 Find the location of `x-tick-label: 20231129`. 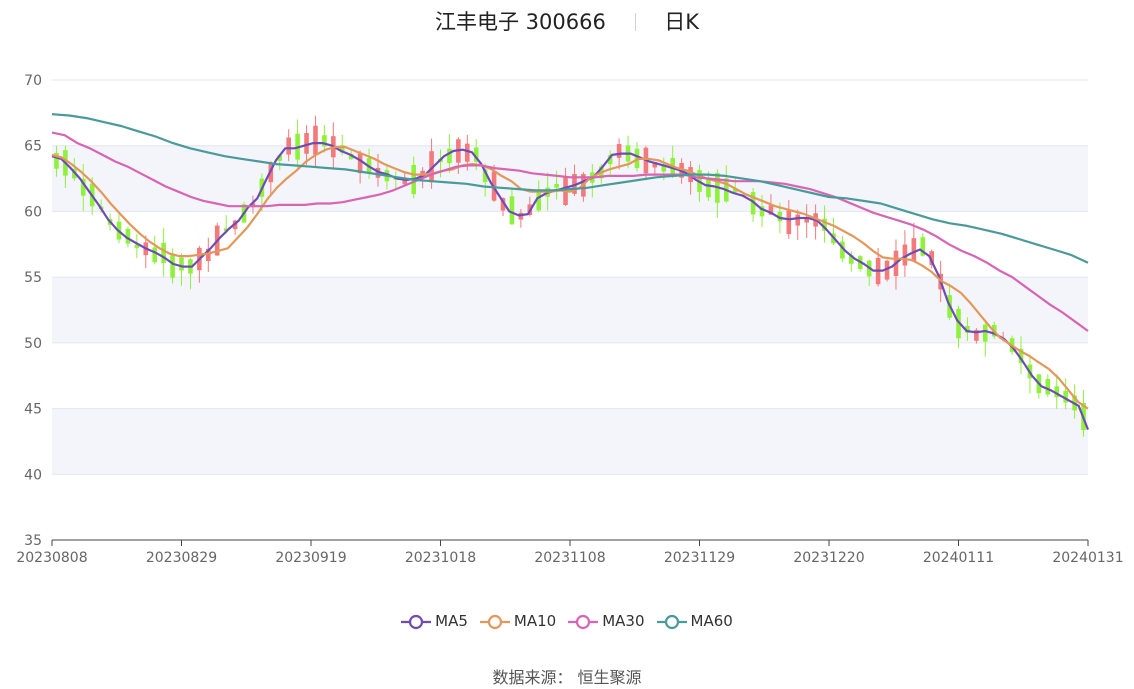

x-tick-label: 20231129 is located at coordinates (699, 558).